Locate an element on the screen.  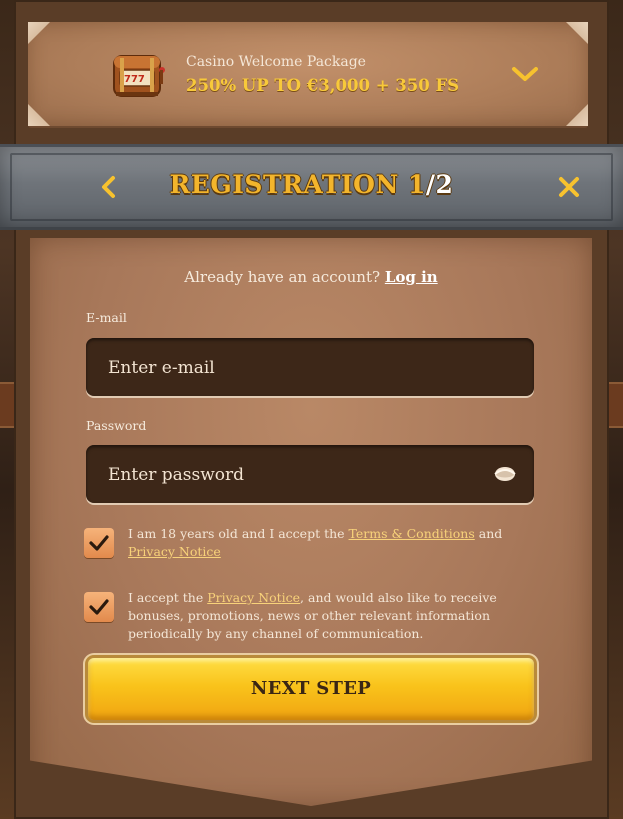
terms-text-start: I am 18 years old and I accept the is located at coordinates (238, 533).